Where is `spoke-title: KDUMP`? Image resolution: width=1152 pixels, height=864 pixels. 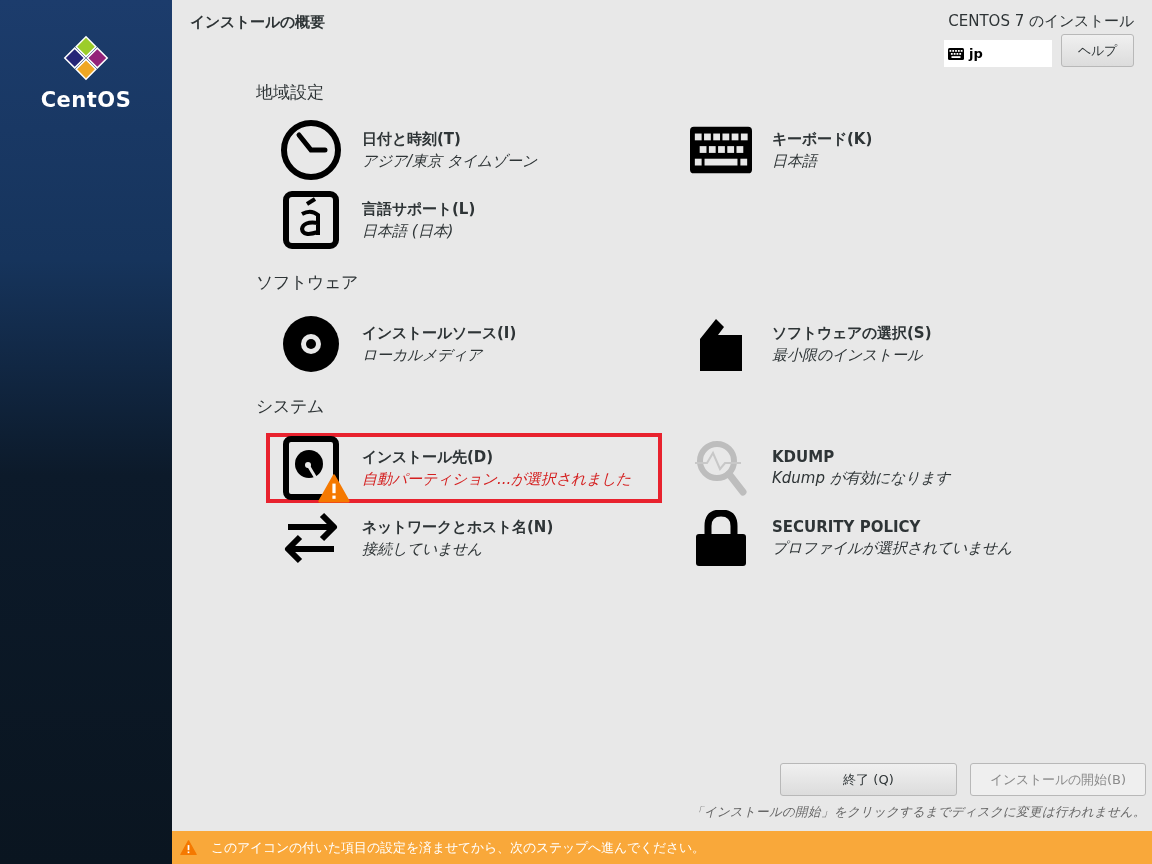 spoke-title: KDUMP is located at coordinates (804, 457).